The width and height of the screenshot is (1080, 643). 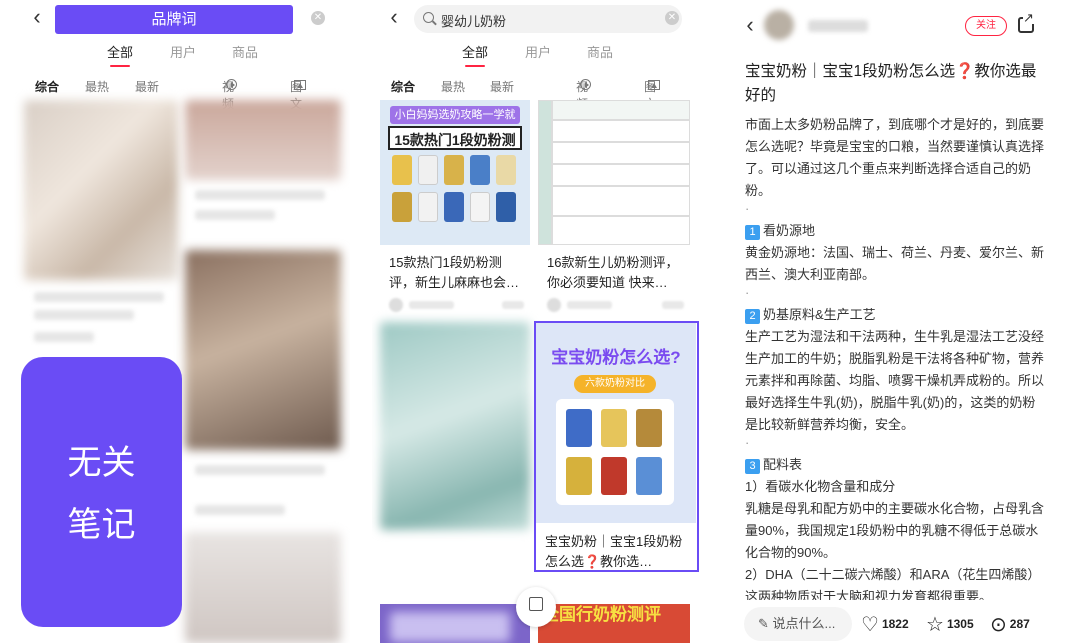 What do you see at coordinates (960, 624) in the screenshot?
I see `star-count: 1305` at bounding box center [960, 624].